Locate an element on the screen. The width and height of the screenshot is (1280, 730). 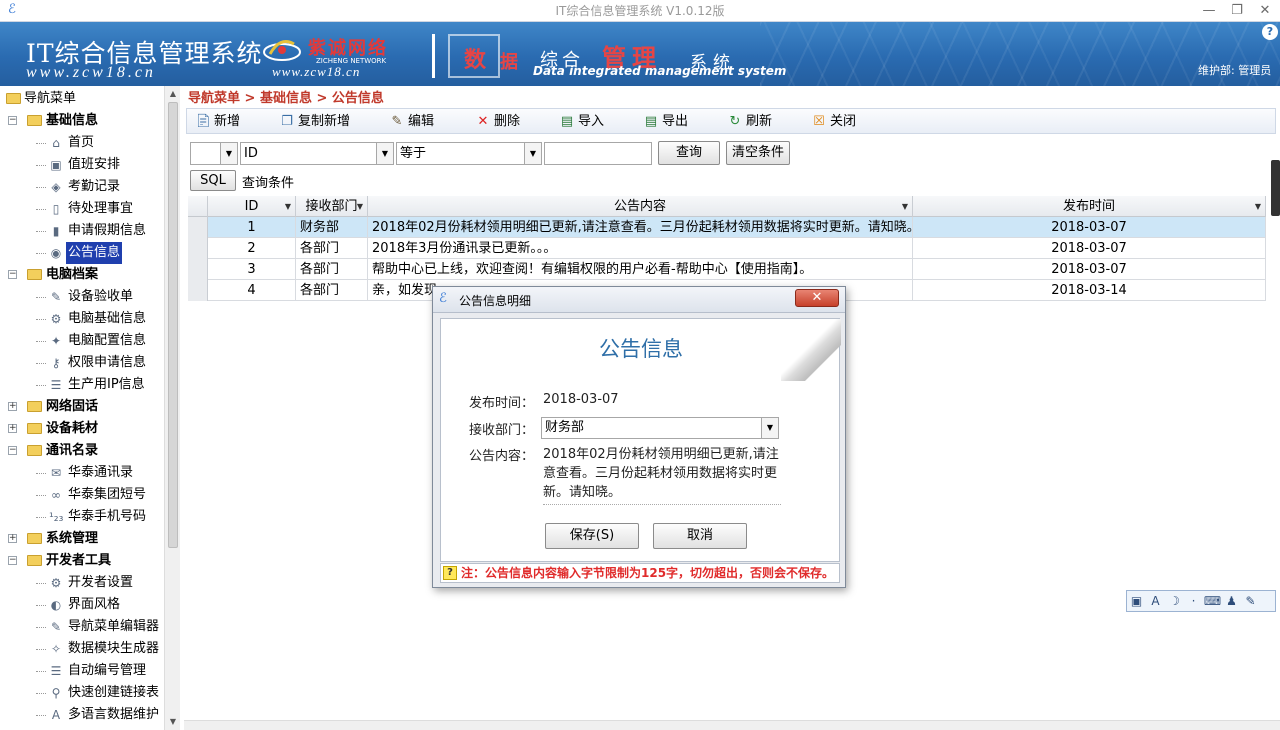
copy-new-button: ❐ 复制新增 is located at coordinates (314, 122).